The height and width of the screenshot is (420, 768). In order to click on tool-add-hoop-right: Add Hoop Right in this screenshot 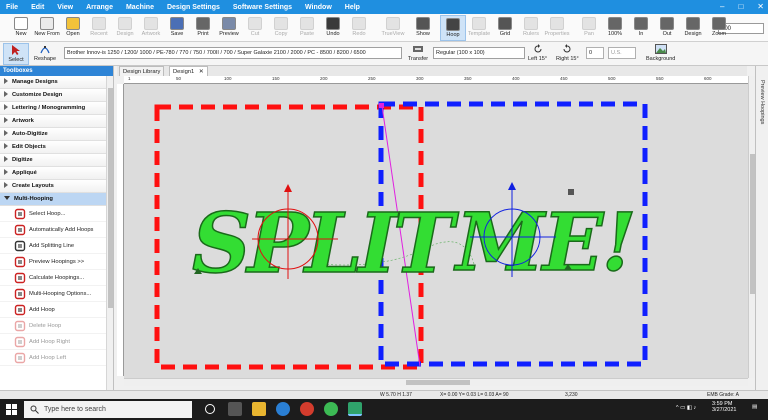, I will do `click(56, 342)`.